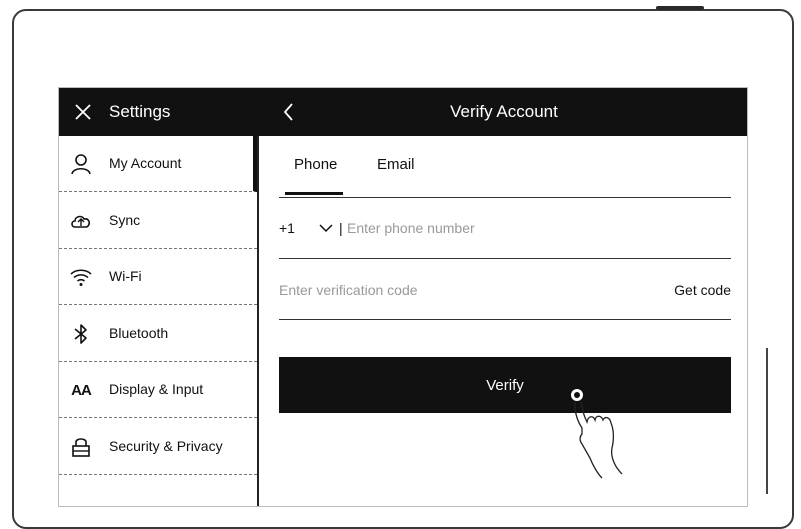 This screenshot has width=801, height=529. I want to click on sidebar-item-label: Bluetooth, so click(139, 333).